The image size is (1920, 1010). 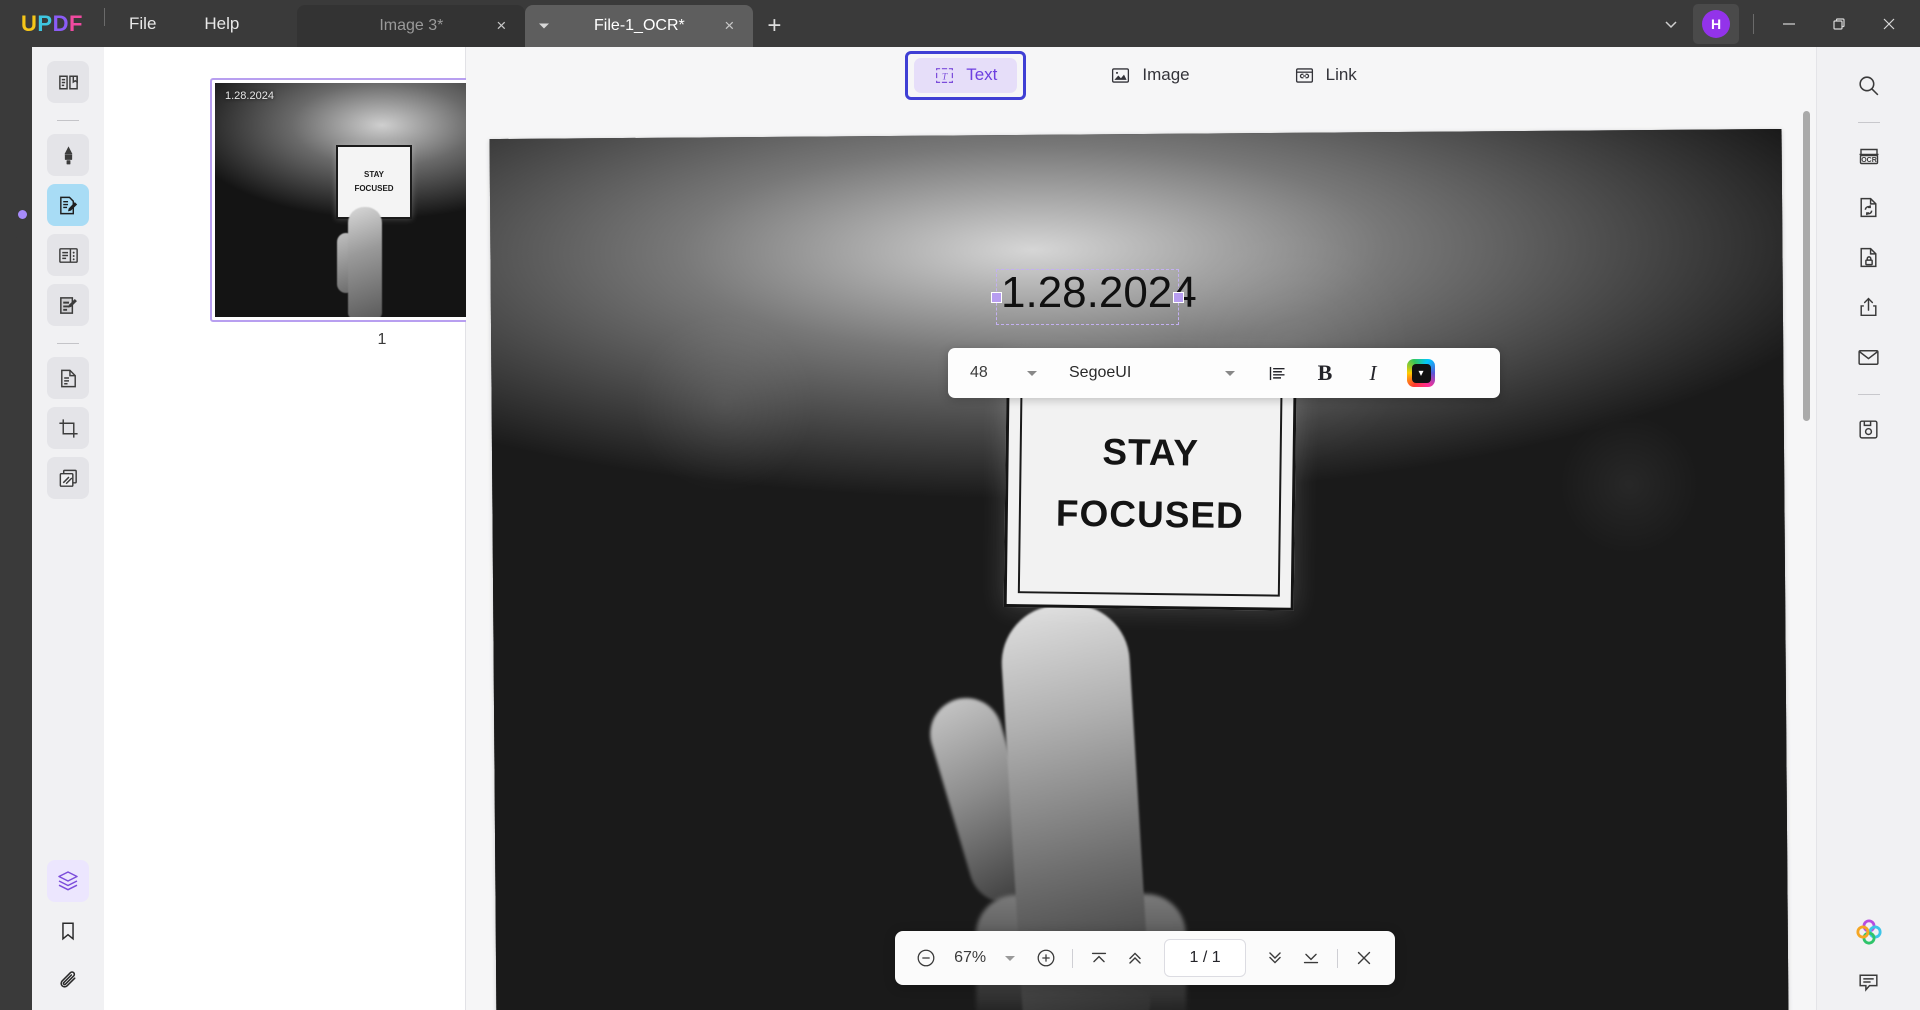 I want to click on sidebar-item-attachments, so click(x=68, y=981).